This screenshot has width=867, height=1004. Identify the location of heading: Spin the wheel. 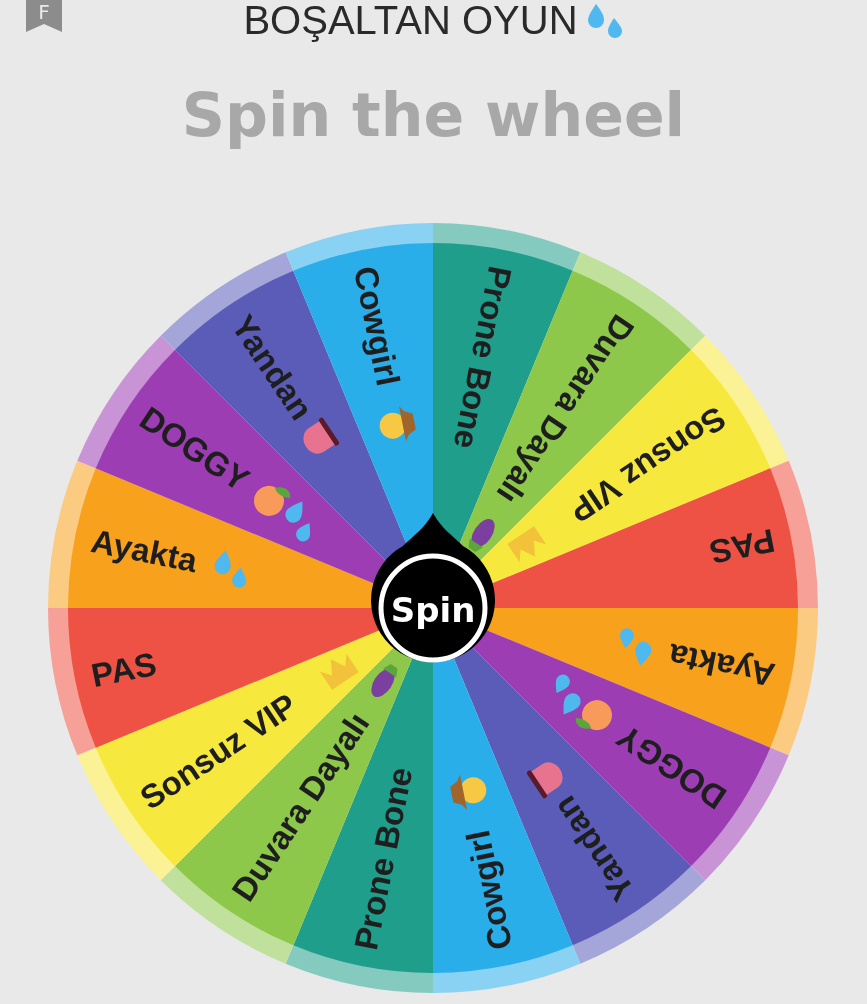
(433, 115).